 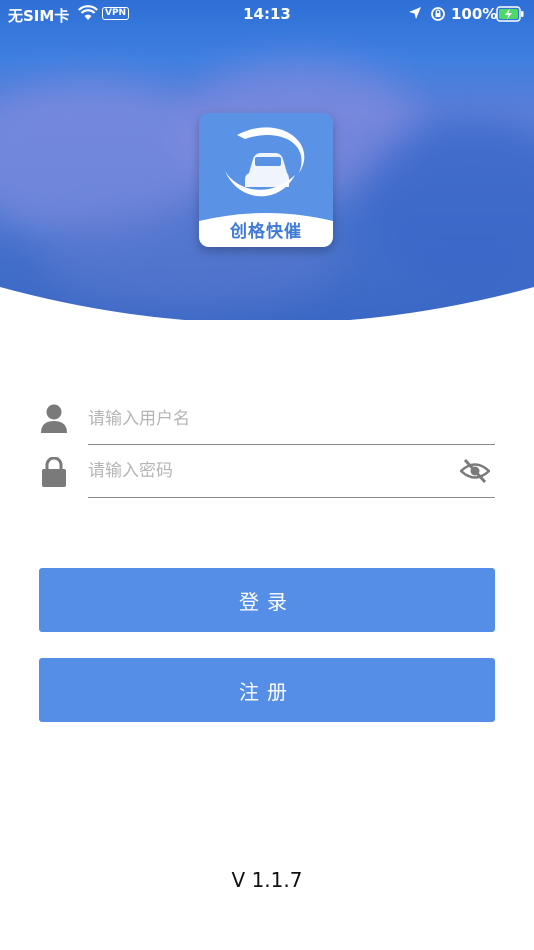 I want to click on rotation-lock-icon, so click(x=438, y=14).